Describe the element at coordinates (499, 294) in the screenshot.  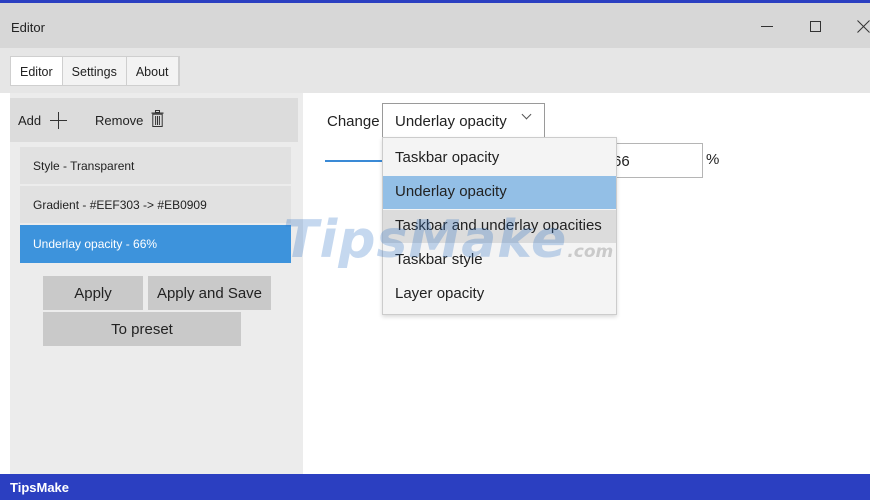
I see `option-layer-opacity: Layer opacity` at that location.